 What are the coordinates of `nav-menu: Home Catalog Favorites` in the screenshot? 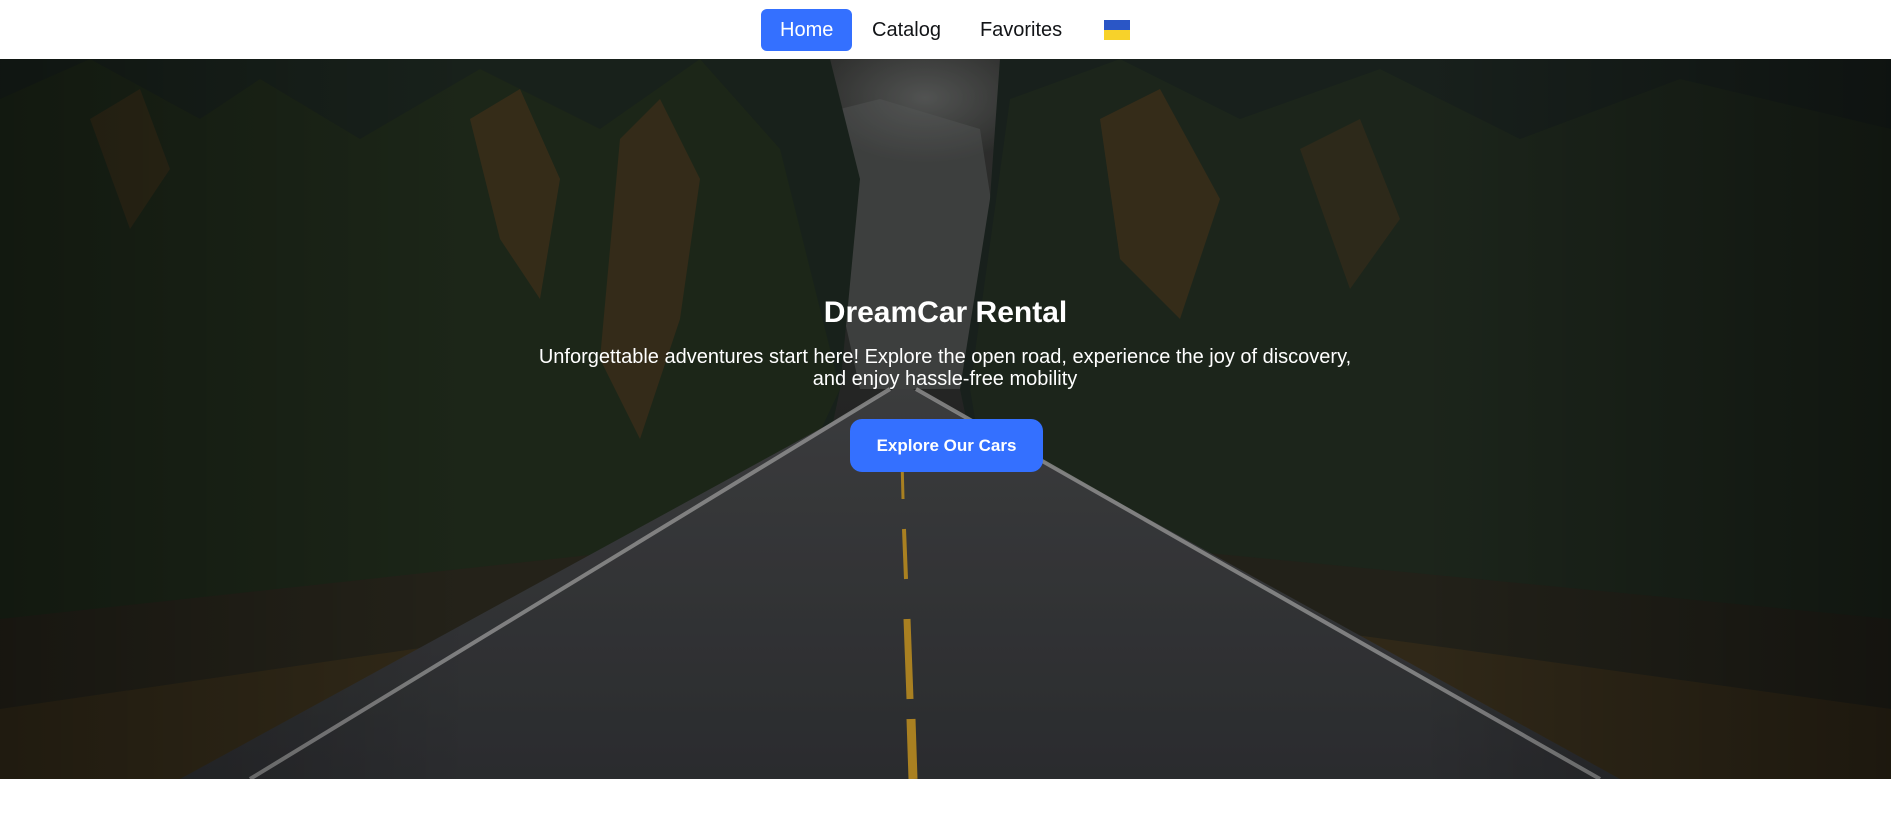 It's located at (946, 30).